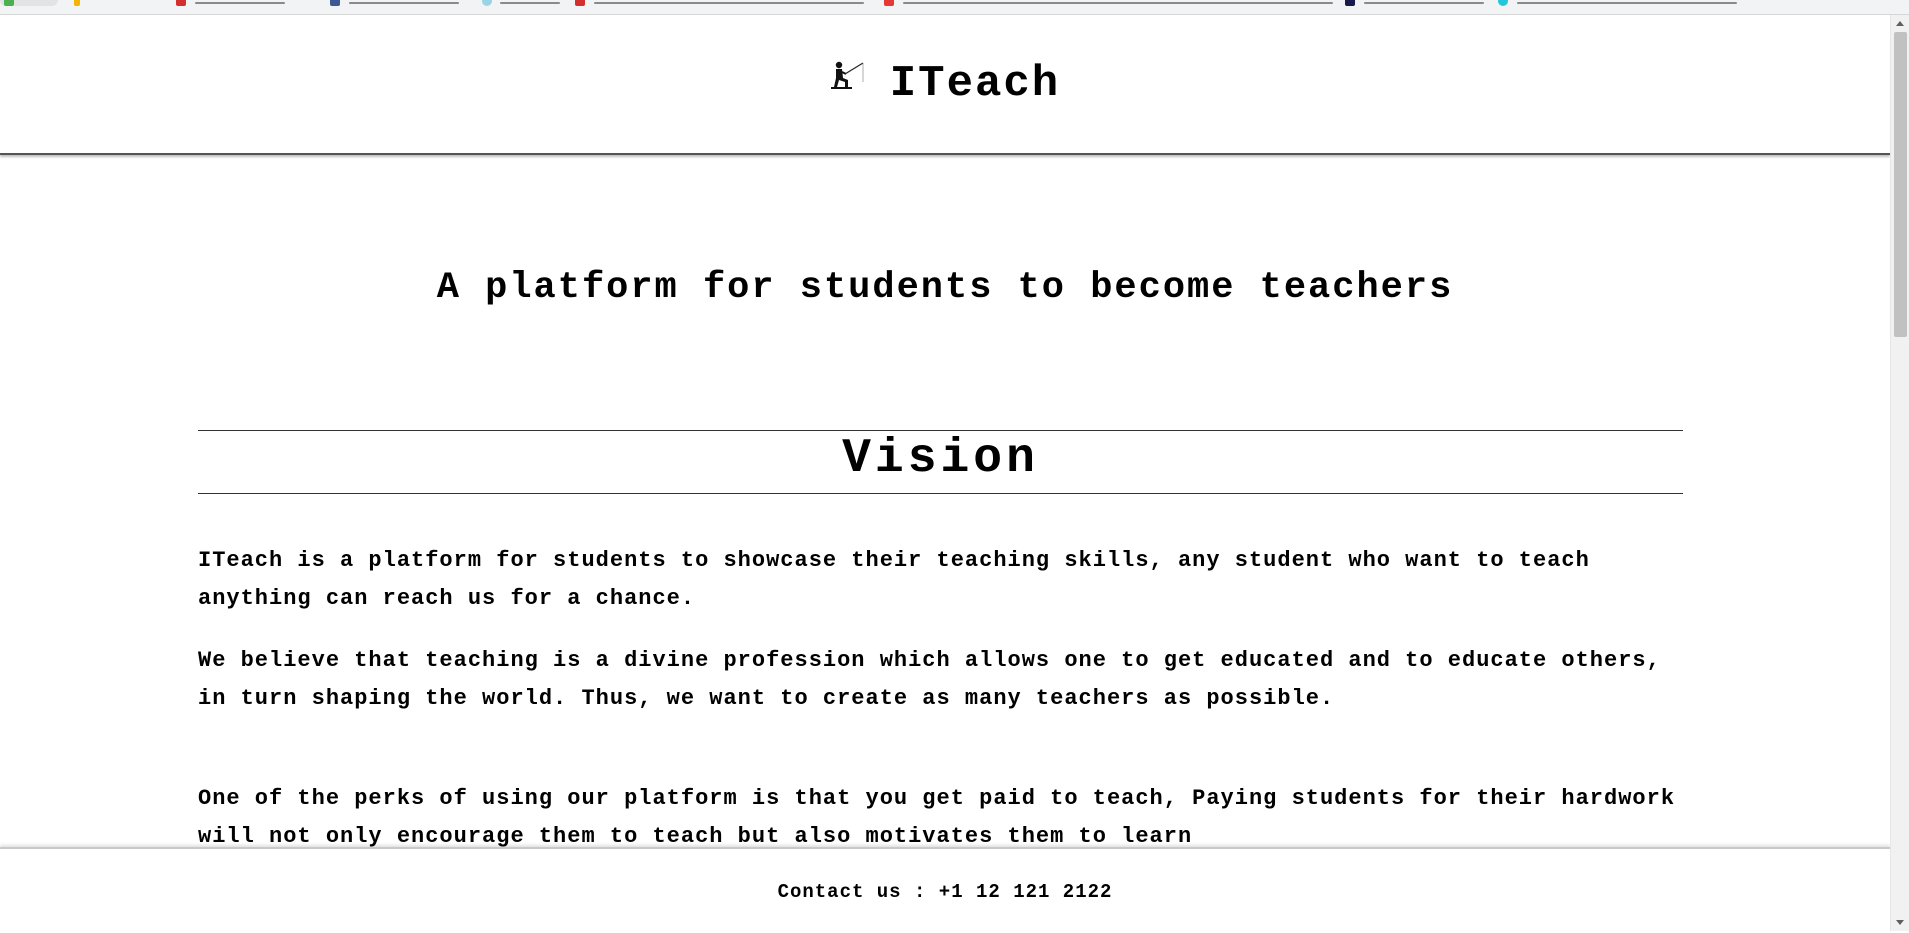 The height and width of the screenshot is (933, 1909). I want to click on apps-grid-icon, so click(9, 3).